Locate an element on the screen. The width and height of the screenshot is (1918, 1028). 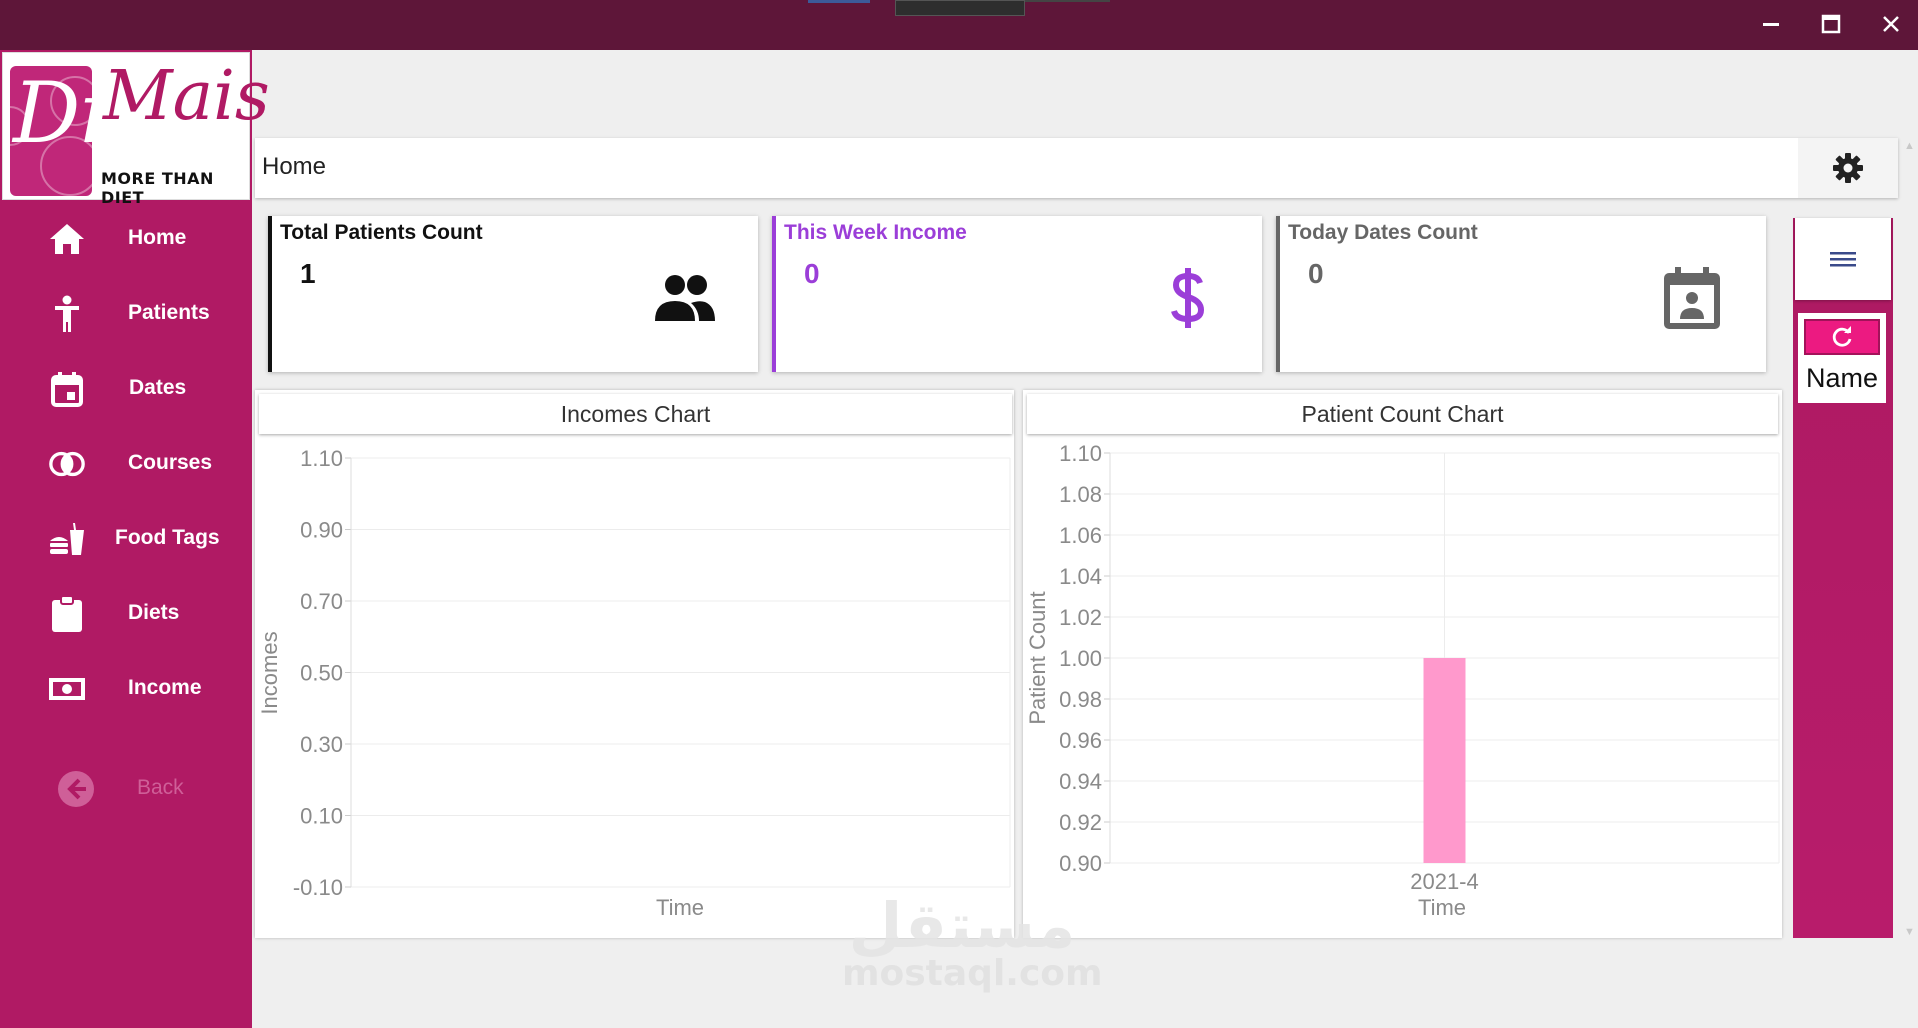
refresh-icon is located at coordinates (1842, 336).